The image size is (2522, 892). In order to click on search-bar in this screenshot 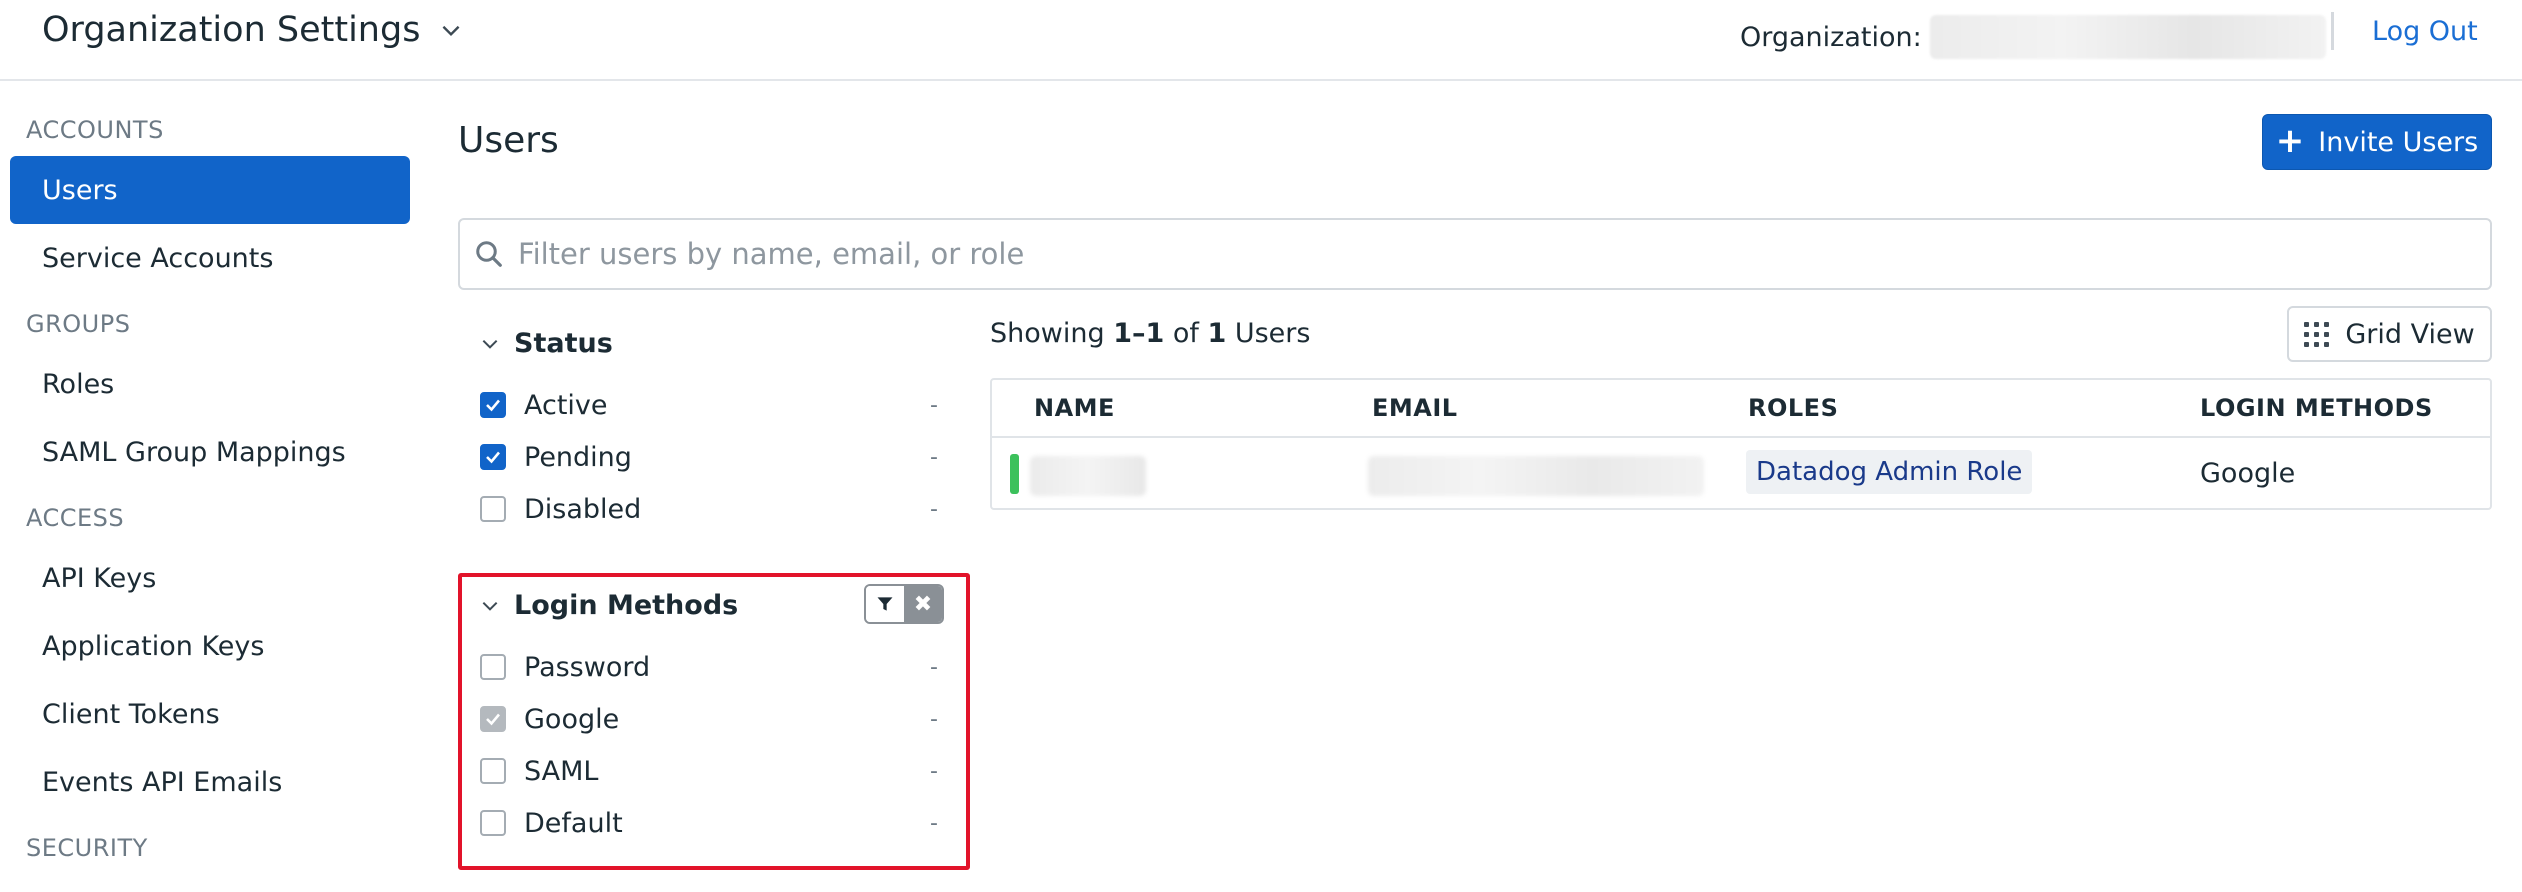, I will do `click(1475, 254)`.